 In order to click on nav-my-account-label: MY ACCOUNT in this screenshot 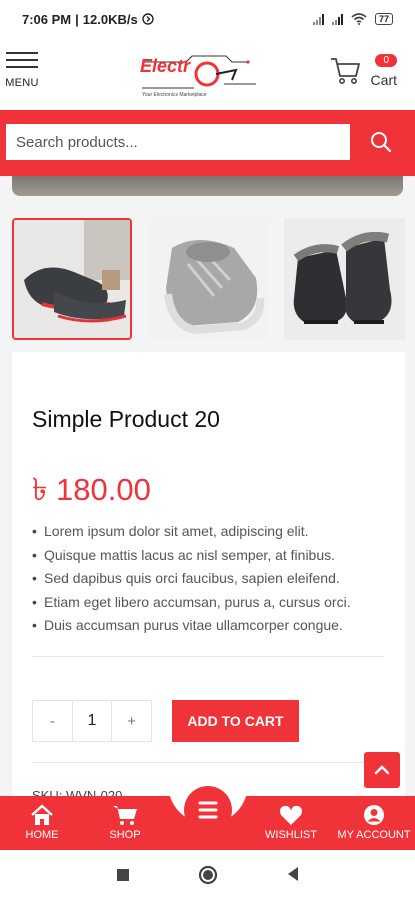, I will do `click(374, 835)`.